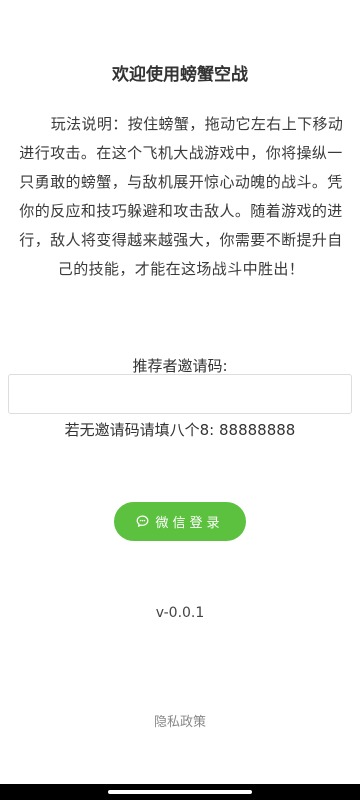 The image size is (360, 800). Describe the element at coordinates (180, 366) in the screenshot. I see `invite-code-label: 推荐者邀请码:` at that location.